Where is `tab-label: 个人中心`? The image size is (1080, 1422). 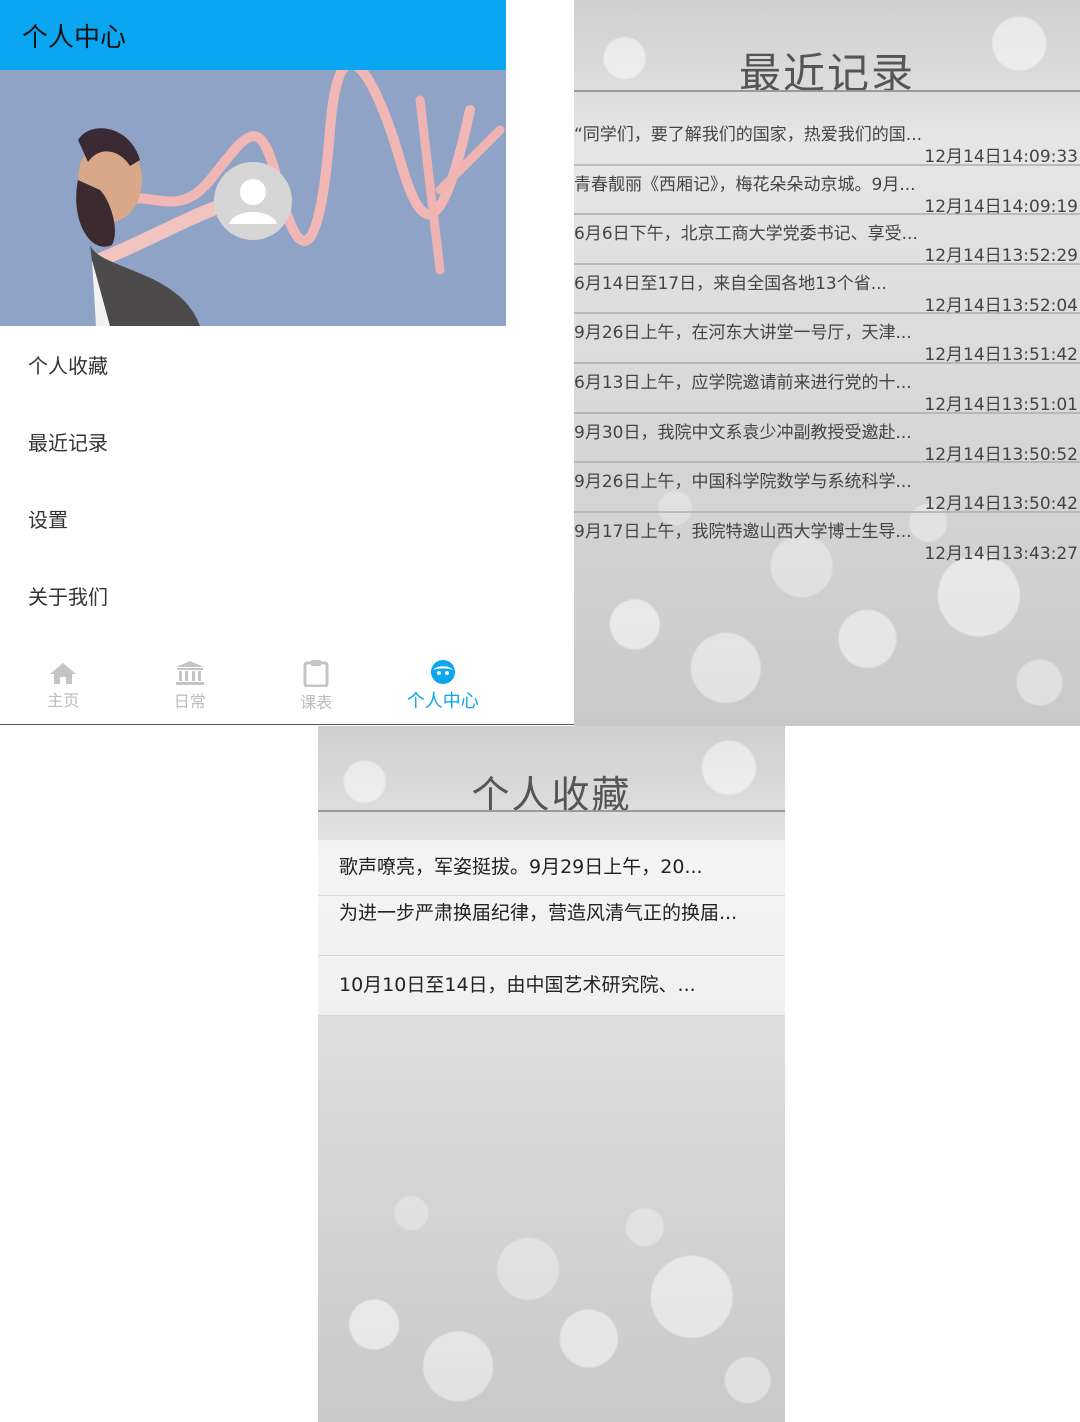
tab-label: 个人中心 is located at coordinates (442, 701).